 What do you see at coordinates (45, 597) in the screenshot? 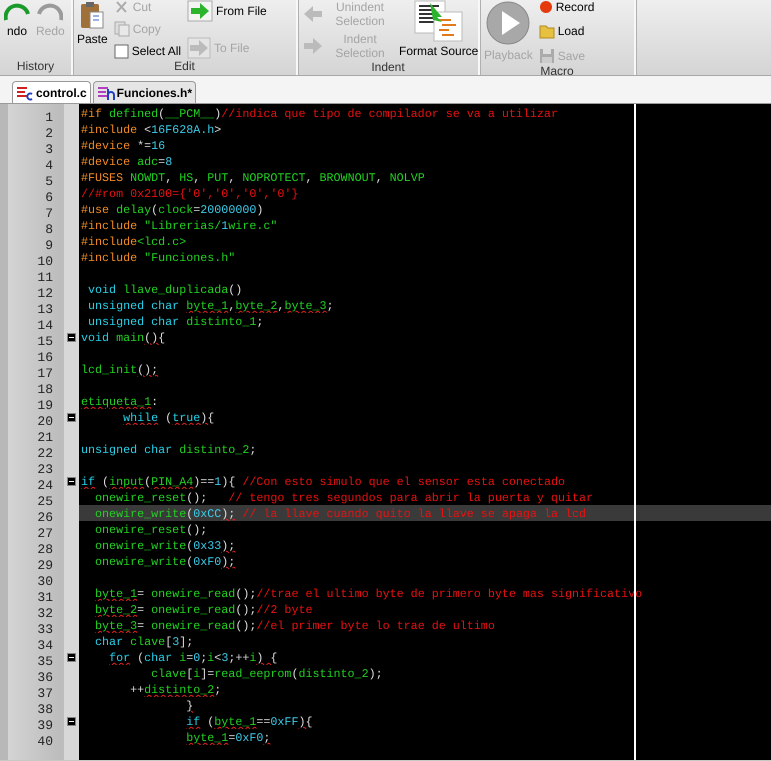
I see `line-number: 31` at bounding box center [45, 597].